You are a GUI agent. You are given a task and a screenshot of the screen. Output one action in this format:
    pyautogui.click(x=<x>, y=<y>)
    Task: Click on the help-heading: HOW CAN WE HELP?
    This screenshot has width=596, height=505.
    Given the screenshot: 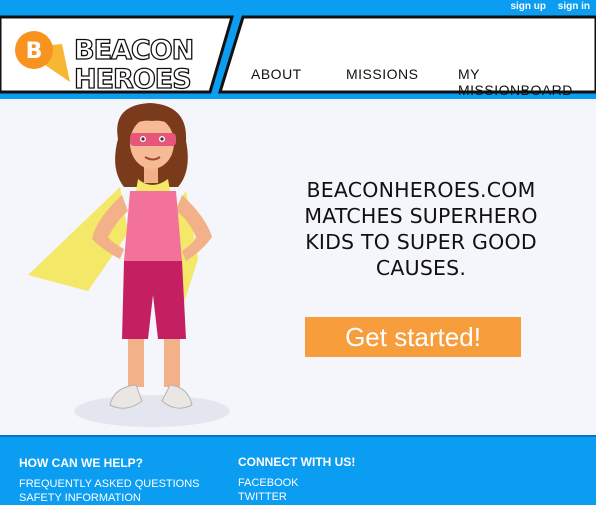 What is the action you would take?
    pyautogui.click(x=81, y=463)
    